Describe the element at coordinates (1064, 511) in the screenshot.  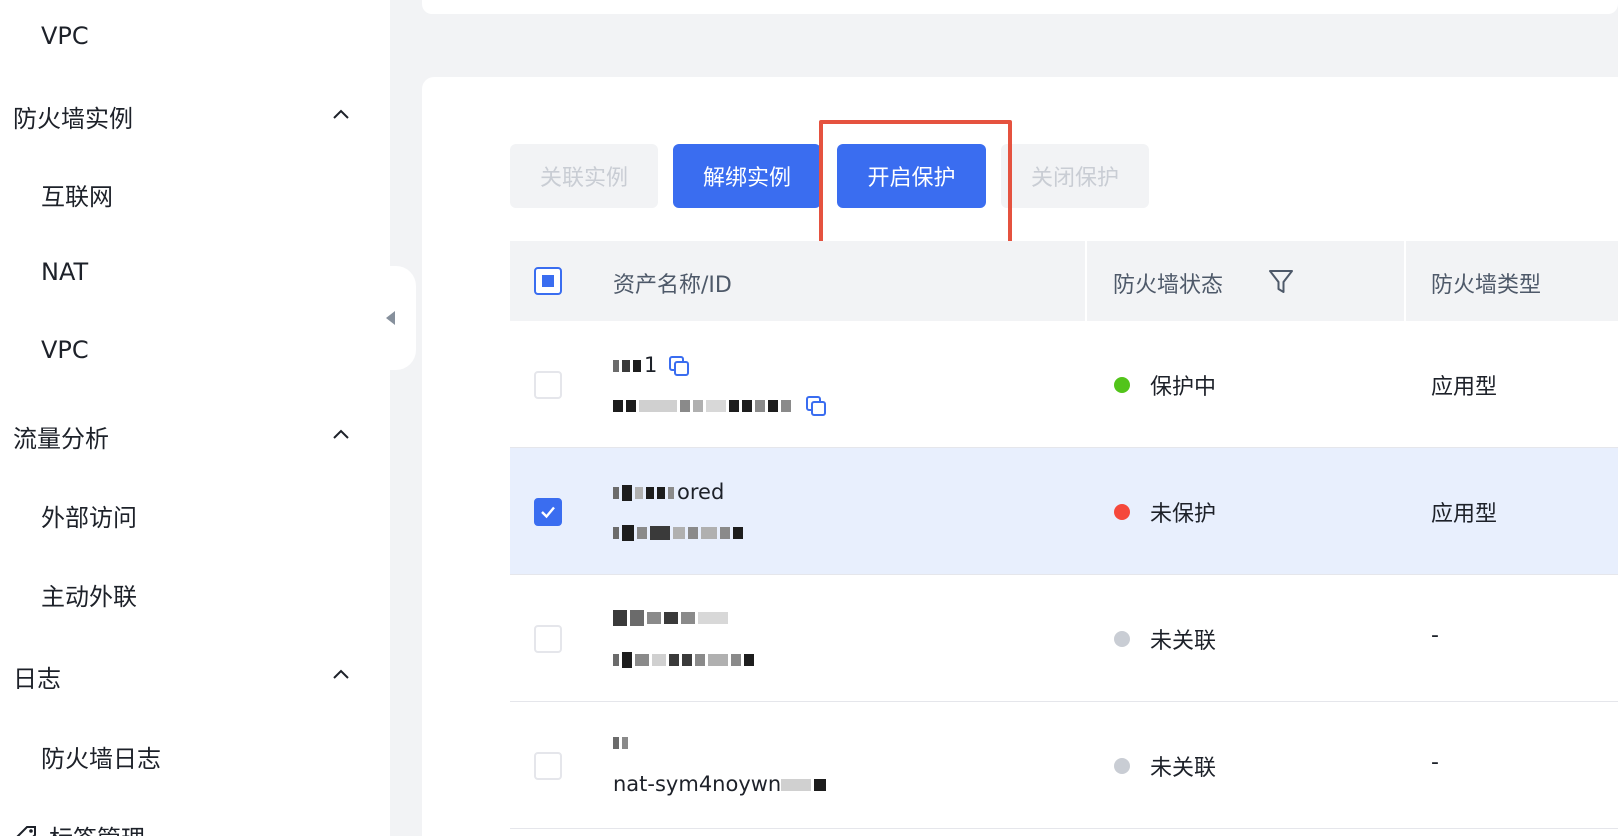
I see `table-row: ored 未保护 应用型` at that location.